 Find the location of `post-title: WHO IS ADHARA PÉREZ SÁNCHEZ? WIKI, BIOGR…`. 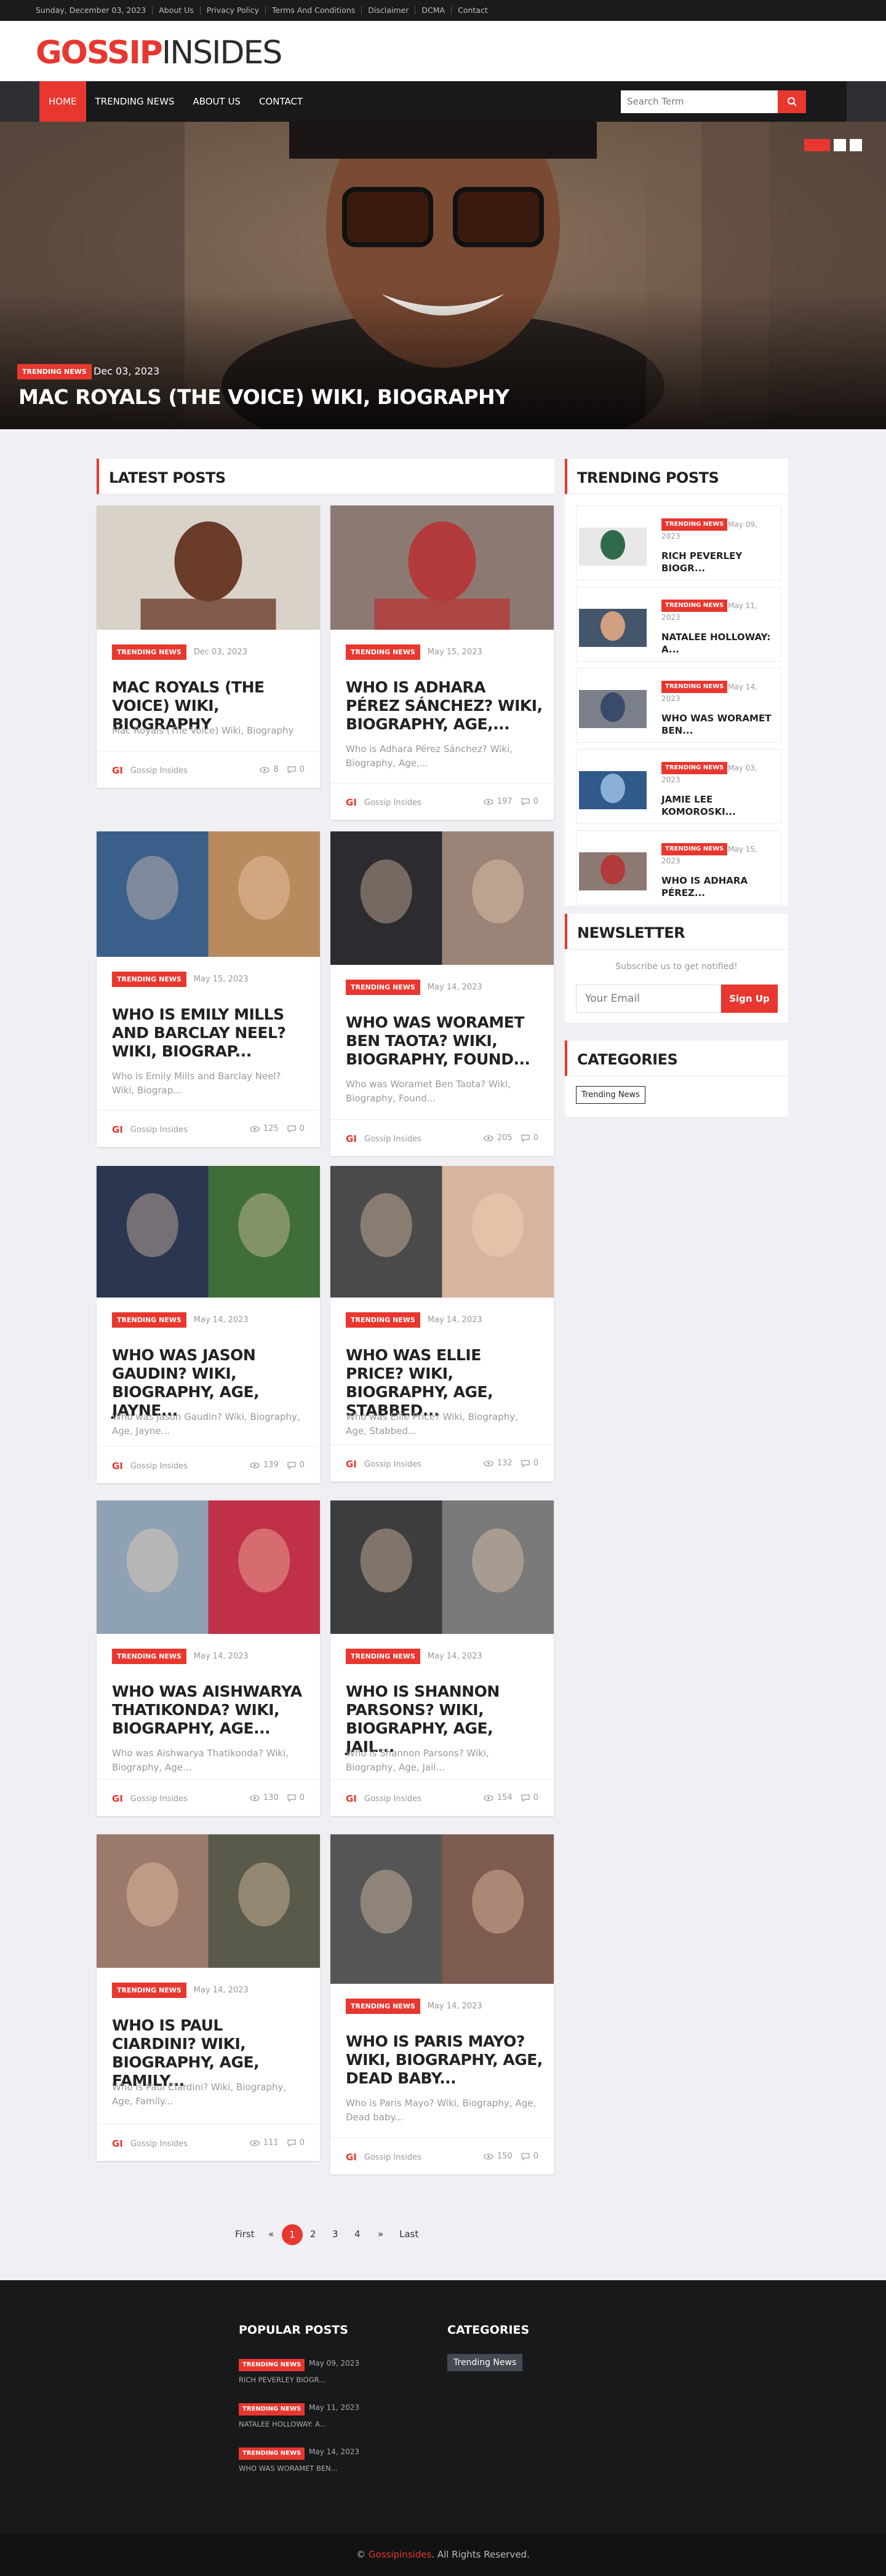

post-title: WHO IS ADHARA PÉREZ SÁNCHEZ? WIKI, BIOGR… is located at coordinates (445, 706).